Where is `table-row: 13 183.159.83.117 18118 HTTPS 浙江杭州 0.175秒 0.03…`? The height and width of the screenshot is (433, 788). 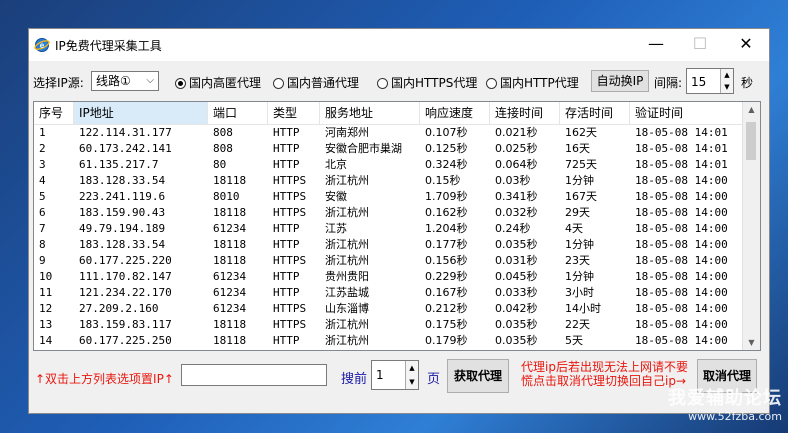 table-row: 13 183.159.83.117 18118 HTTPS 浙江杭州 0.175秒 0.03… is located at coordinates (389, 325).